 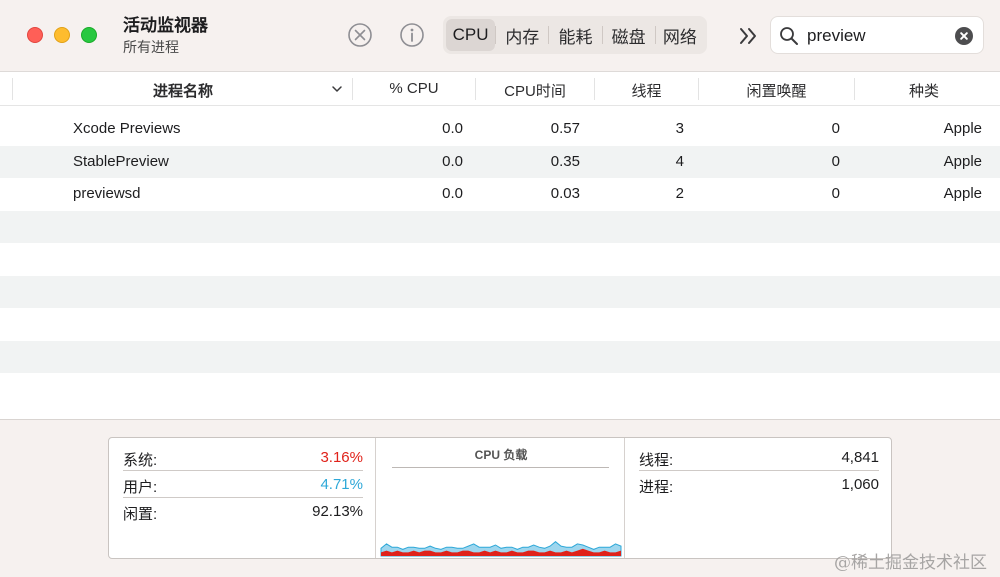 I want to click on tab-label: CPU, so click(x=470, y=34).